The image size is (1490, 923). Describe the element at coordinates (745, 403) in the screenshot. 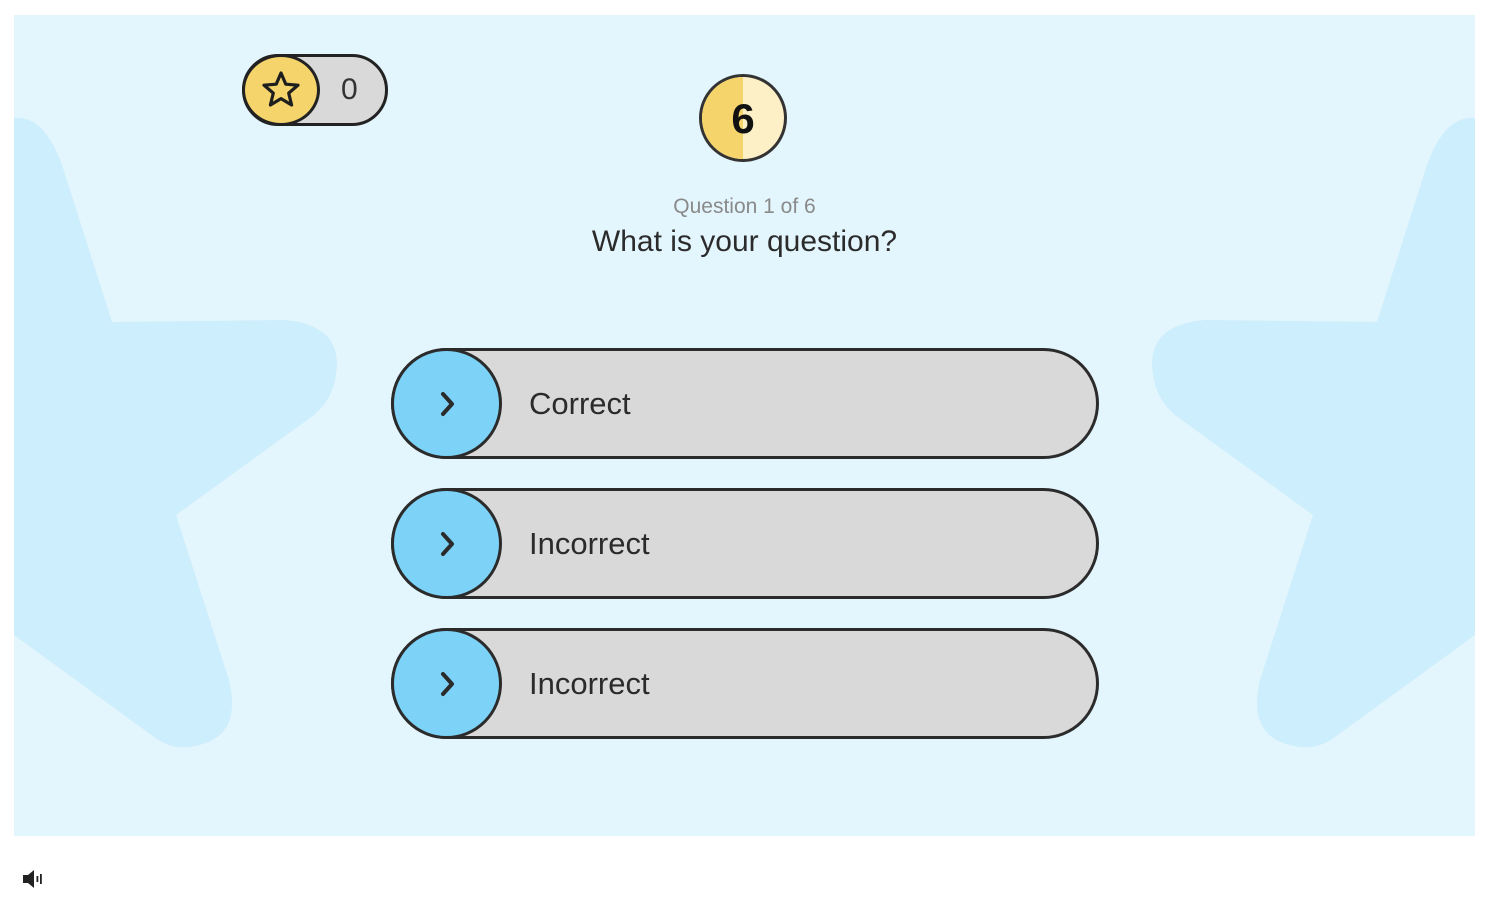

I see `answer-option-1: Correct` at that location.